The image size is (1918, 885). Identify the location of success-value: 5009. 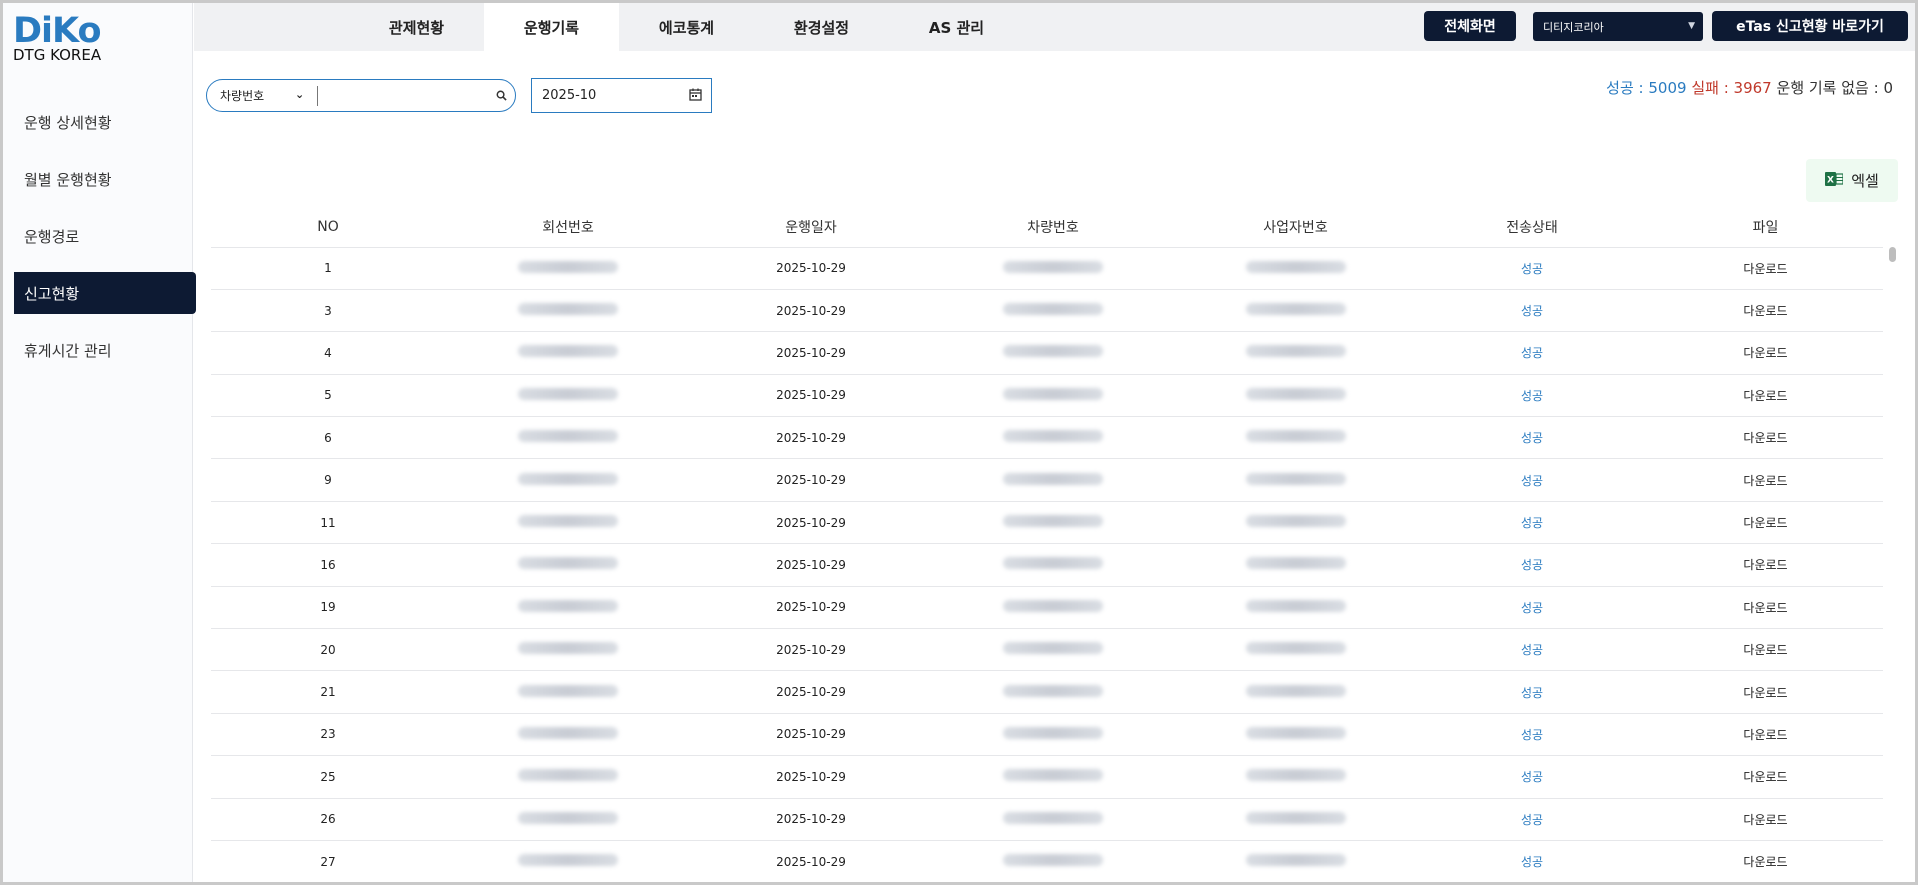
(1667, 88).